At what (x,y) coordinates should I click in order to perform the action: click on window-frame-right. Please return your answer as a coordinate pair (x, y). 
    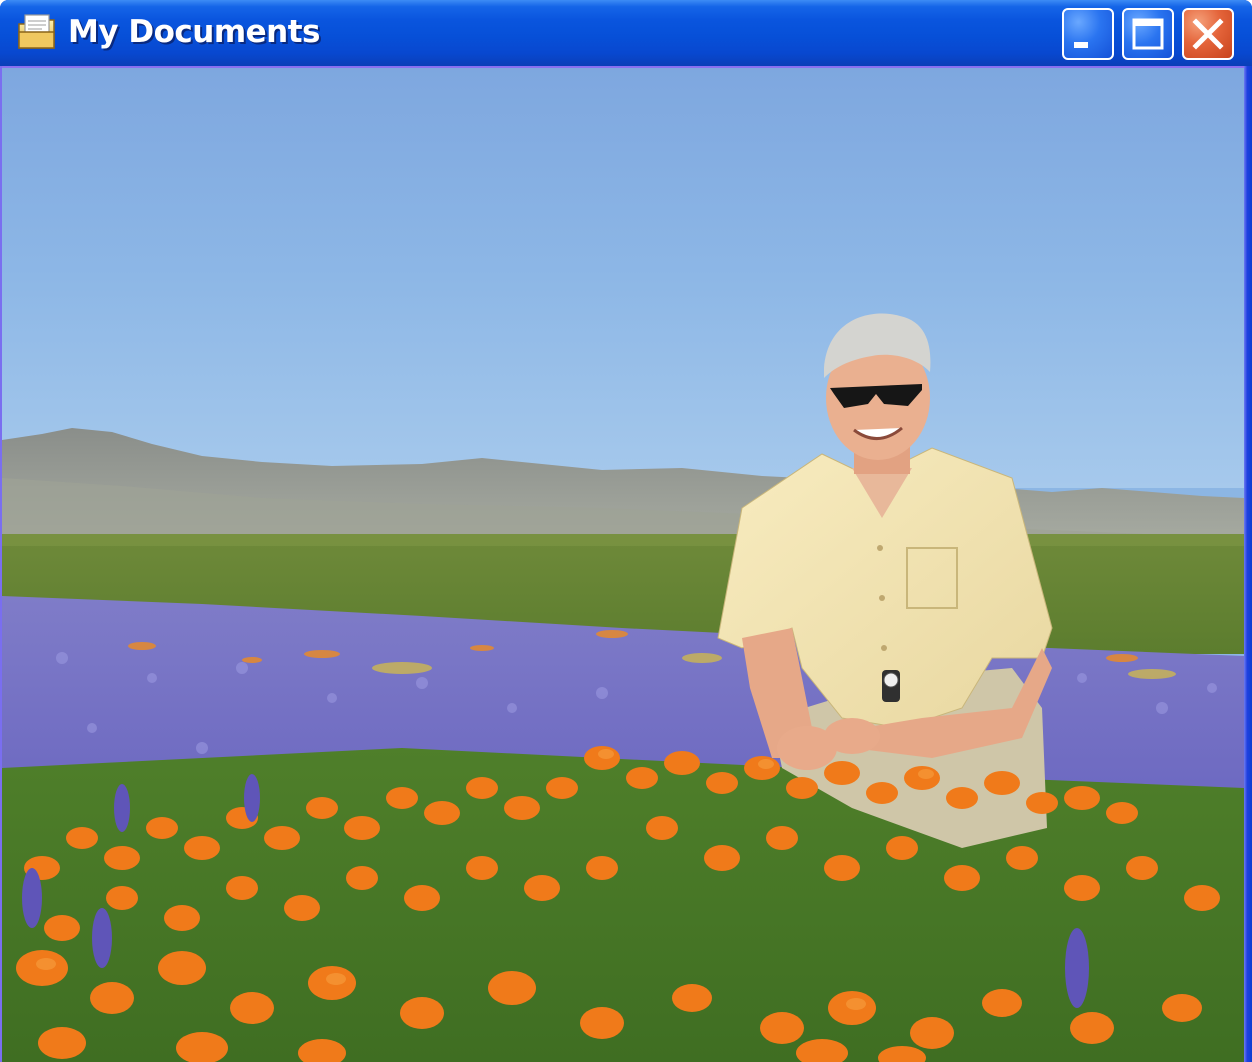
    Looking at the image, I should click on (1248, 564).